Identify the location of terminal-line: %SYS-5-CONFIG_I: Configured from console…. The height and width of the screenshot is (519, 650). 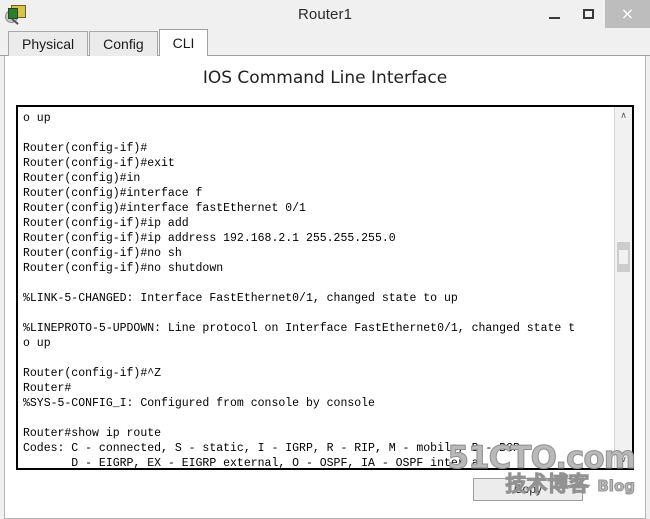
(199, 403).